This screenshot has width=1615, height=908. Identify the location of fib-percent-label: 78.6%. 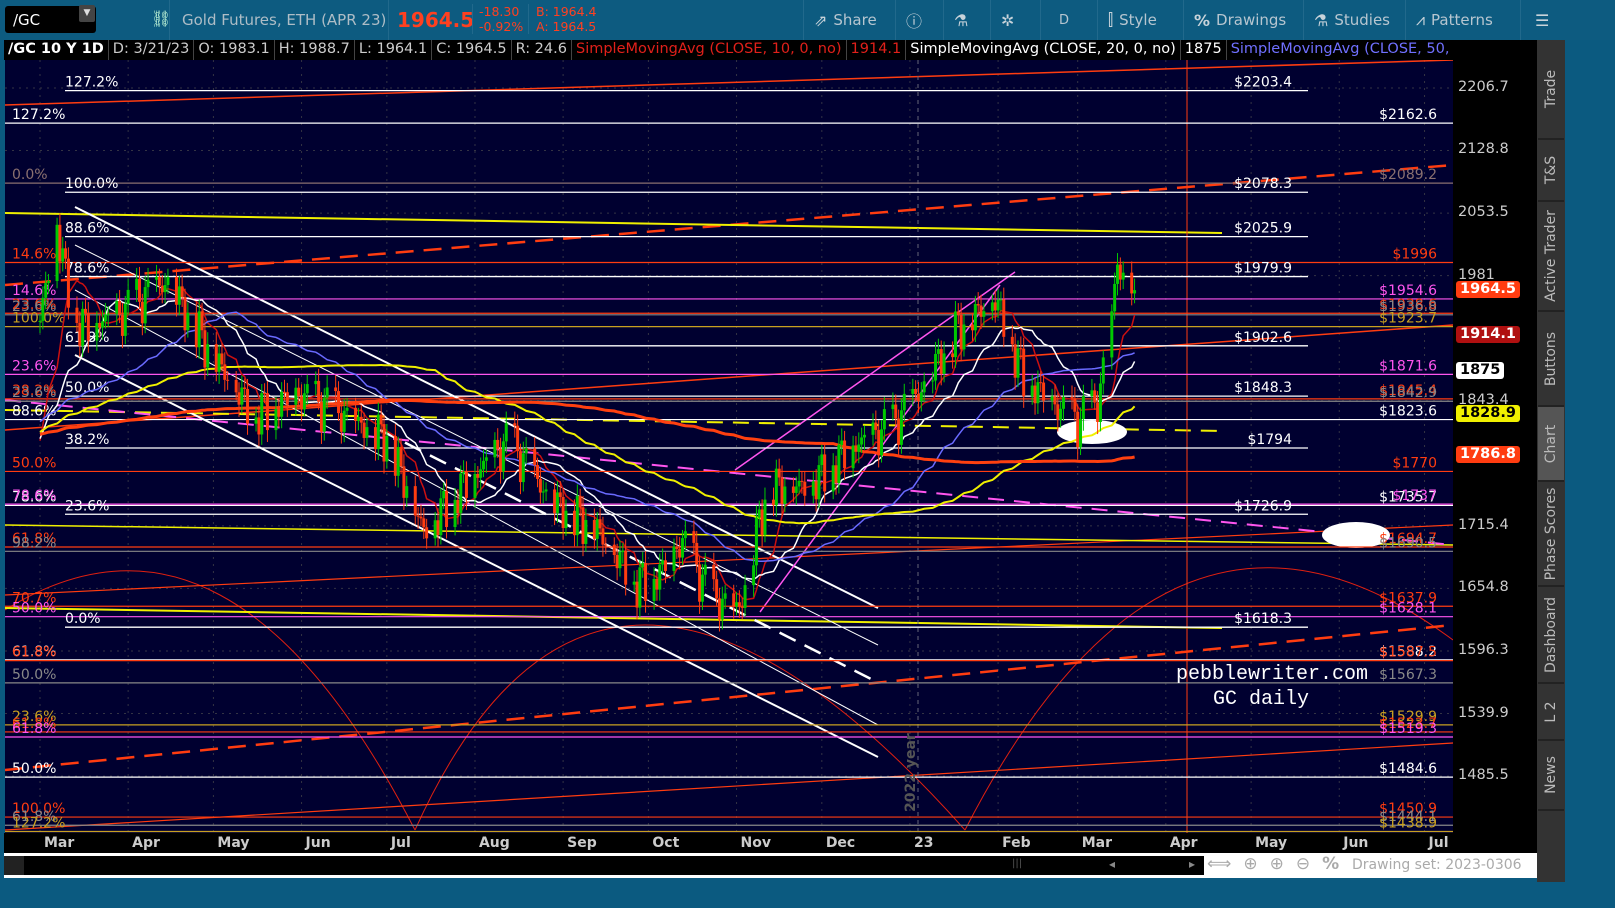
(34, 496).